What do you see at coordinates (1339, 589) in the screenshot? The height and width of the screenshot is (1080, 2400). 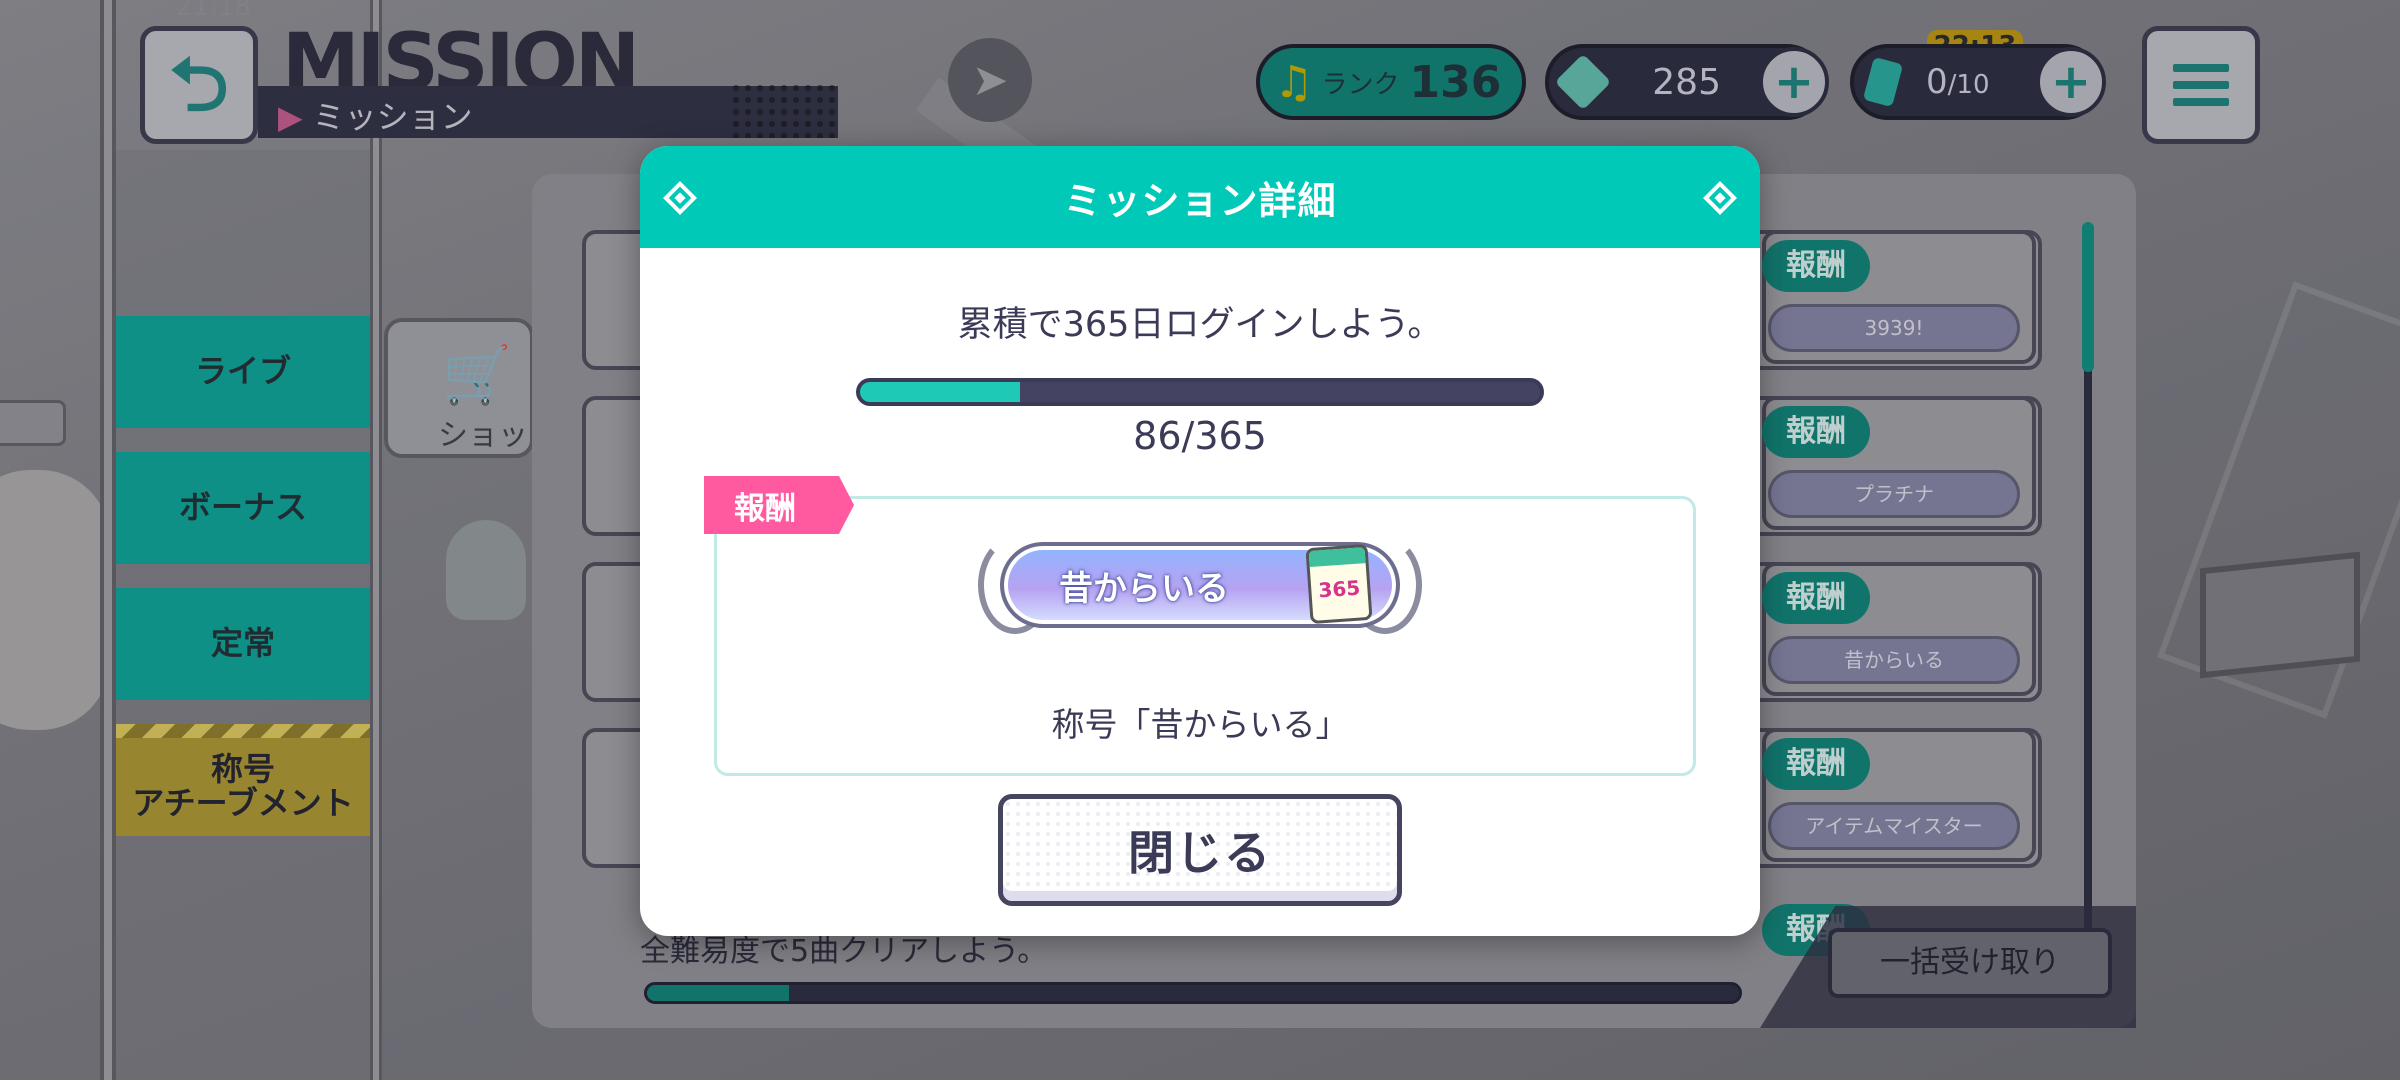 I see `calendar-number: 365` at bounding box center [1339, 589].